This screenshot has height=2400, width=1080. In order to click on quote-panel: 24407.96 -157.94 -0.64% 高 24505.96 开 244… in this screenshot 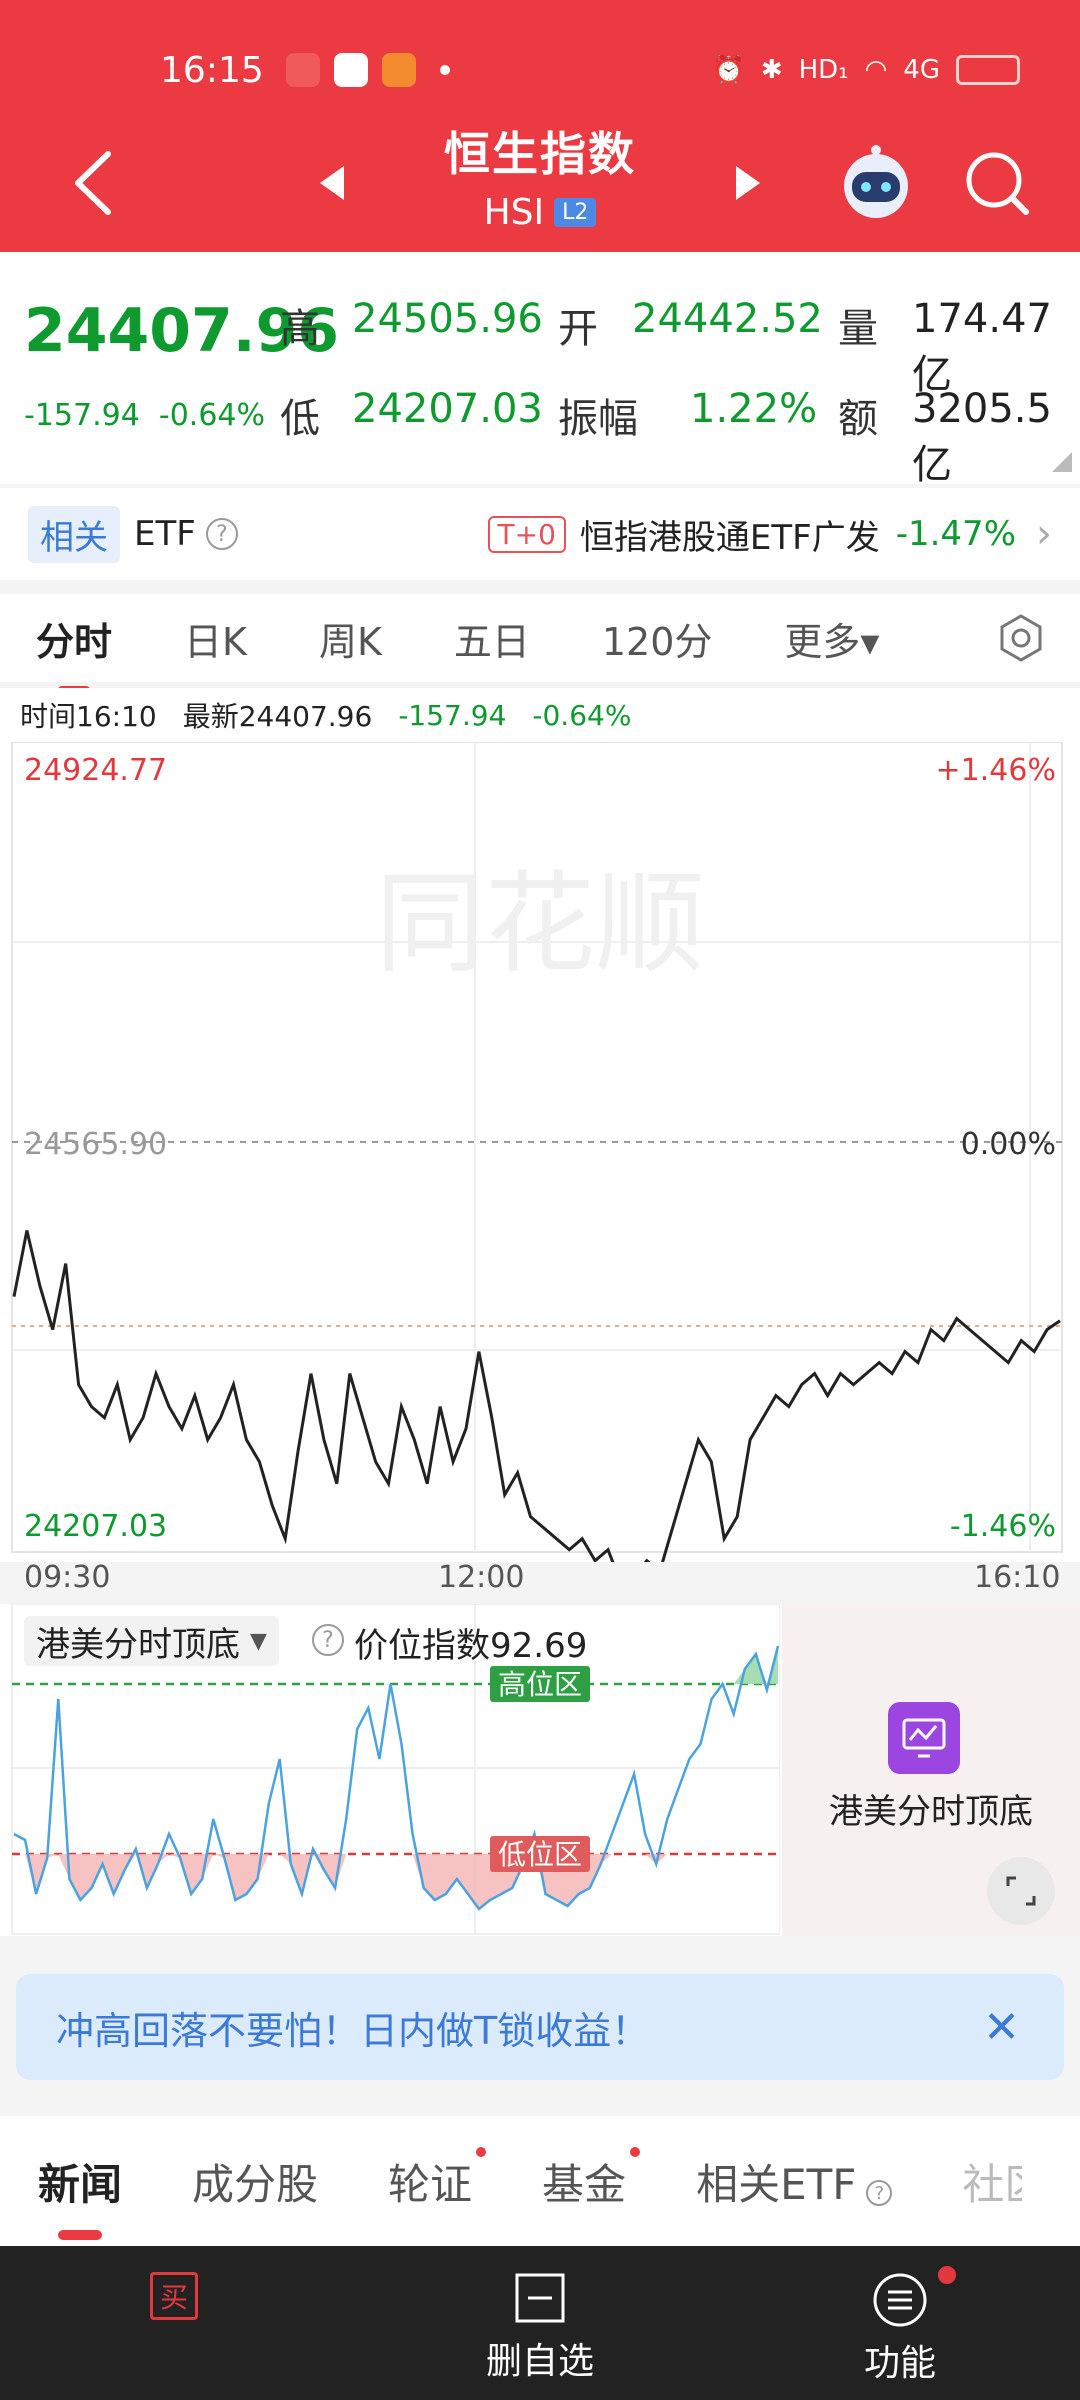, I will do `click(540, 370)`.